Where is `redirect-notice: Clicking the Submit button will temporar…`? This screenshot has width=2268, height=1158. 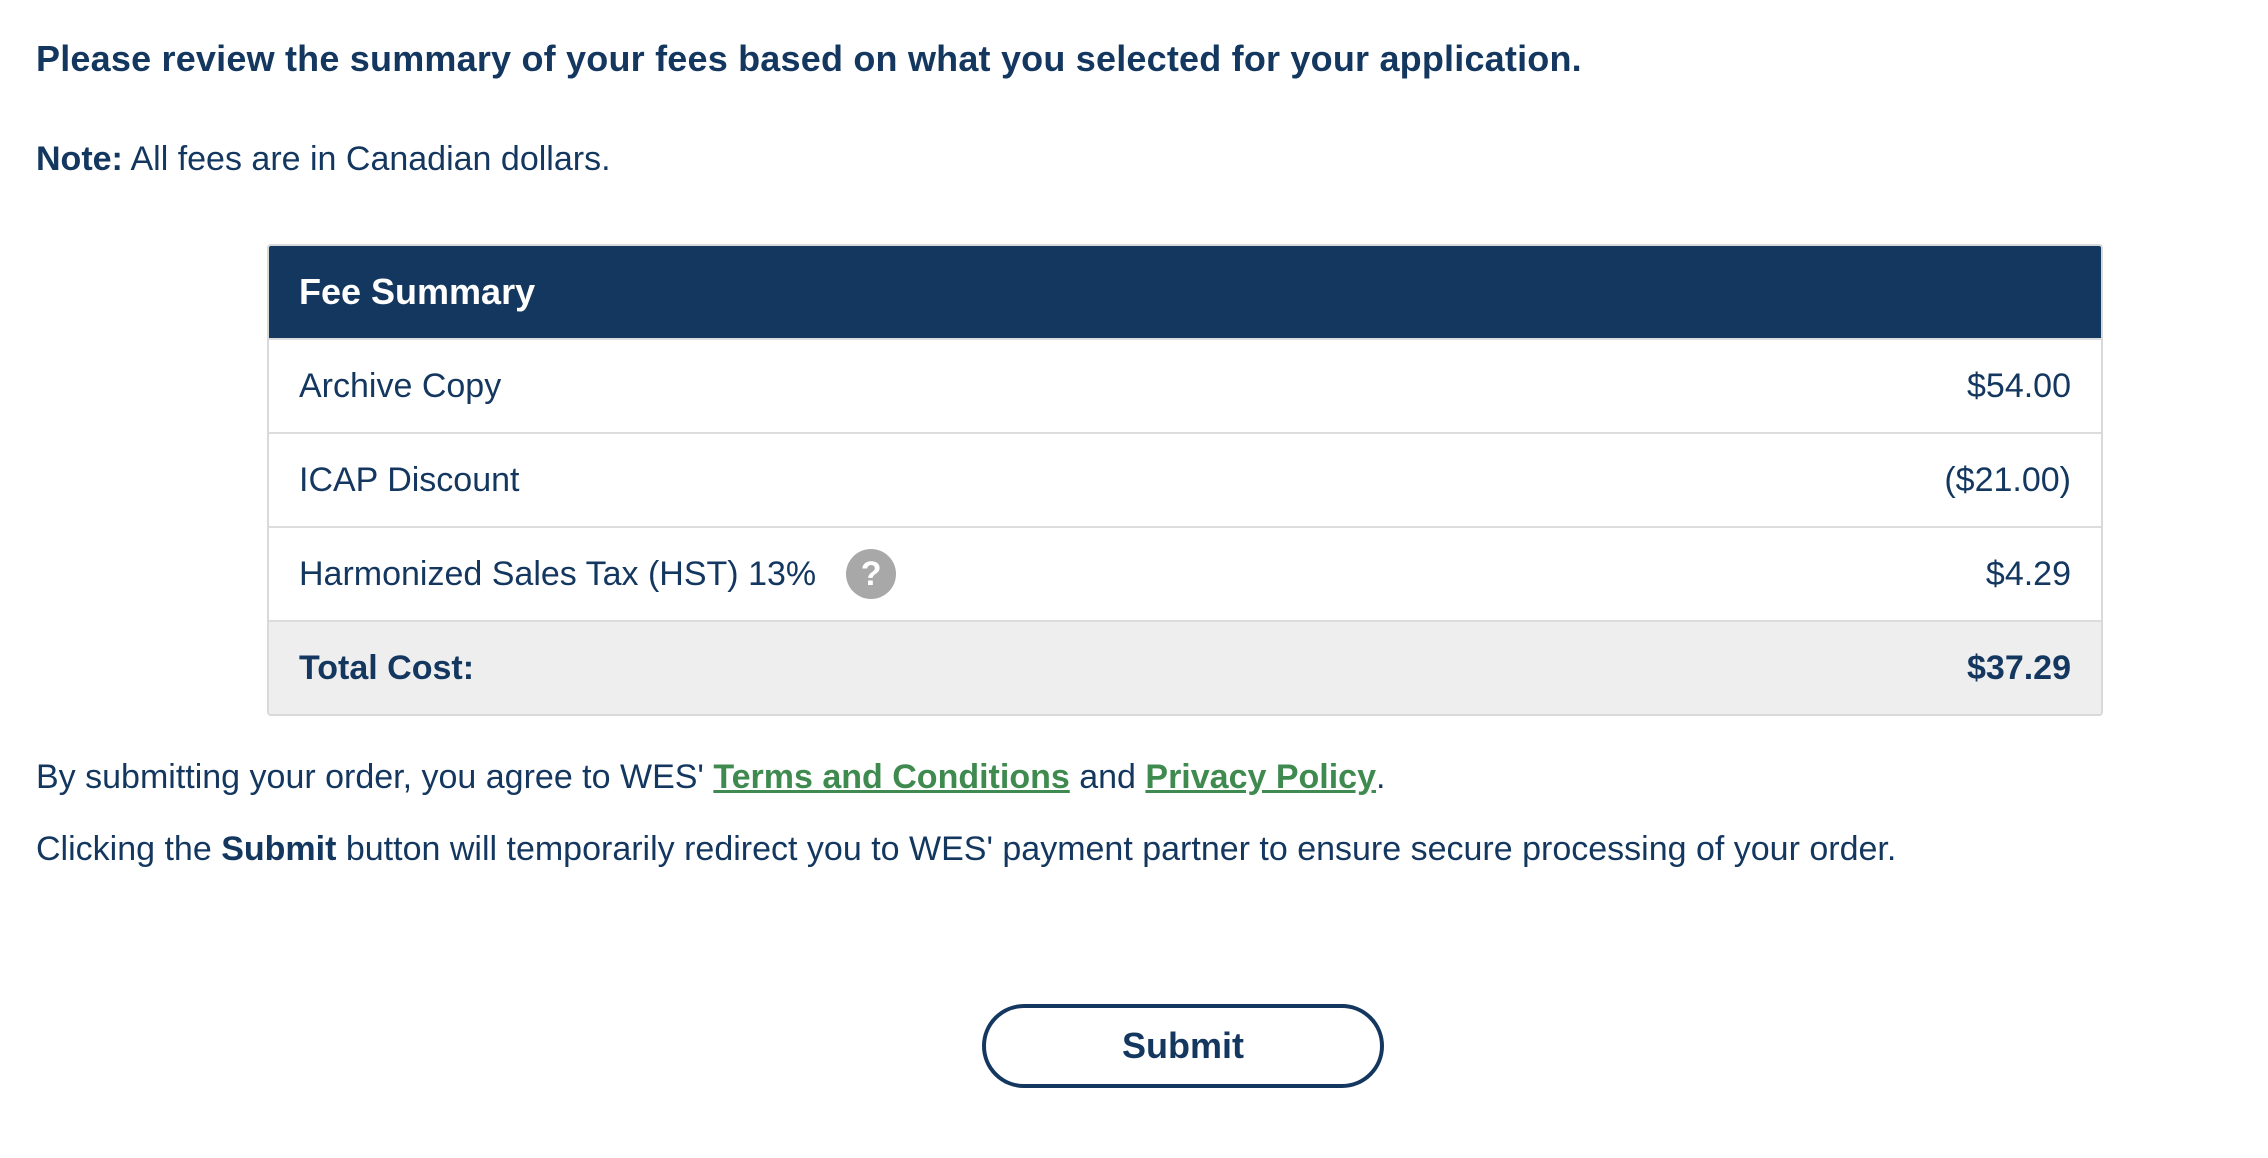 redirect-notice: Clicking the Submit button will temporar… is located at coordinates (966, 849).